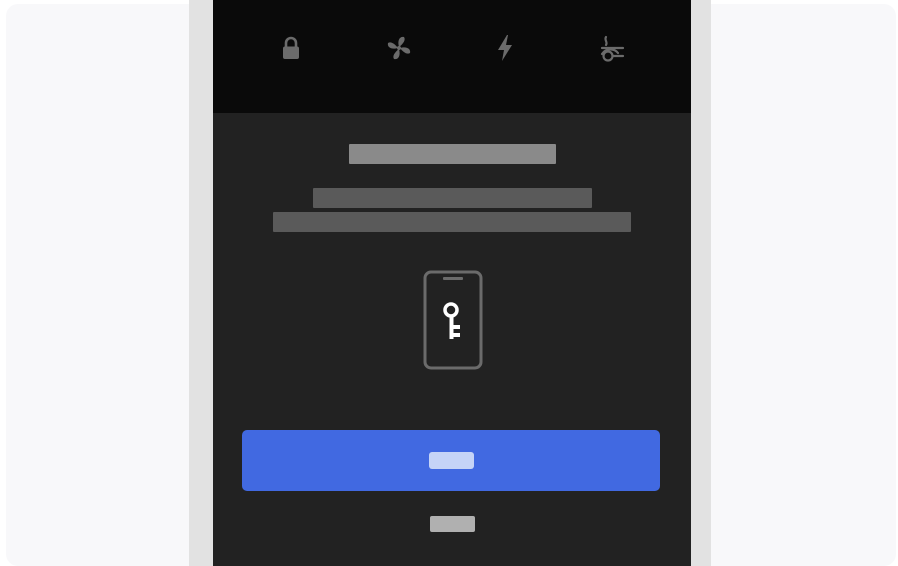 The height and width of the screenshot is (566, 898). I want to click on phone-key-illustration, so click(453, 323).